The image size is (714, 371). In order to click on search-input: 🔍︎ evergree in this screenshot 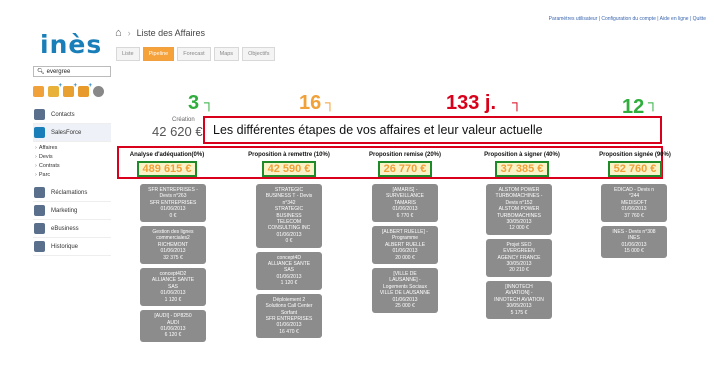, I will do `click(72, 71)`.